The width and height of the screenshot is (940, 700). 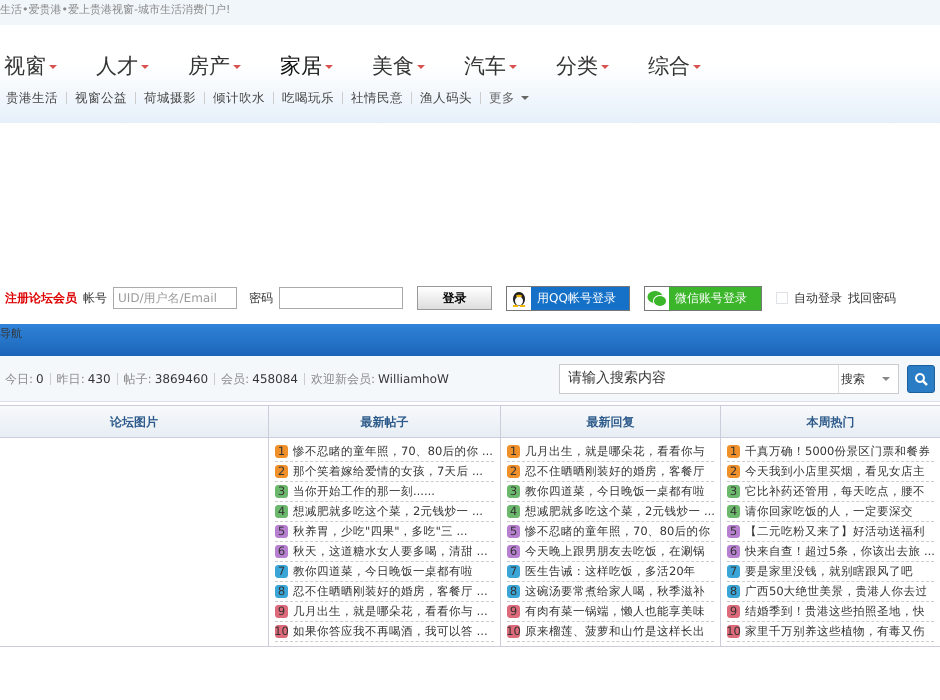 I want to click on nav-tab: 分类, so click(x=602, y=66).